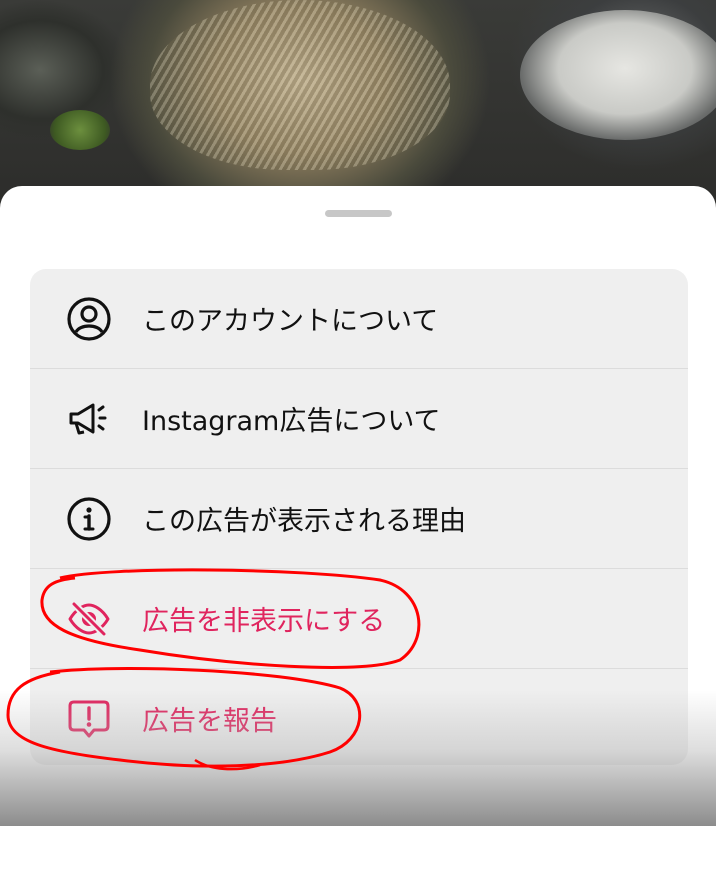  Describe the element at coordinates (304, 521) in the screenshot. I see `menu-item-label: この広告が表示される理由` at that location.